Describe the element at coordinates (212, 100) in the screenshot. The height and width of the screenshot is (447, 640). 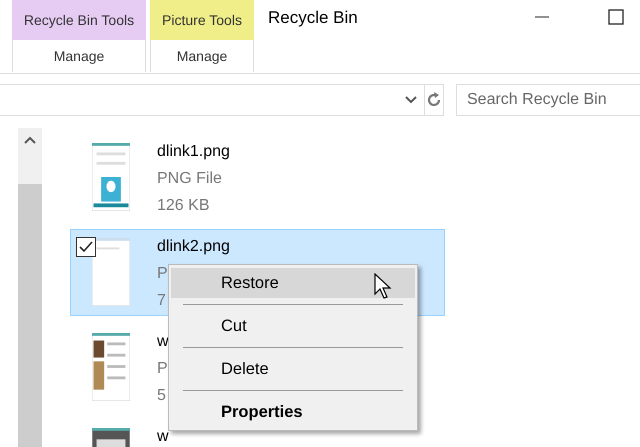
I see `address-field` at that location.